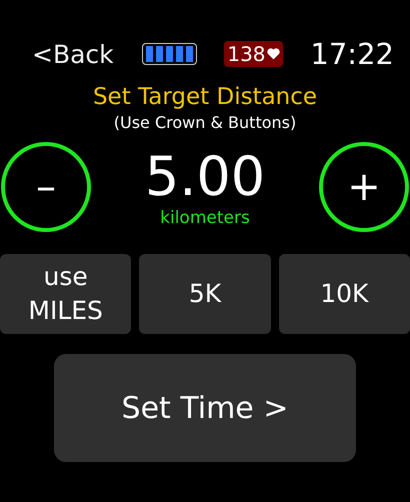 This screenshot has height=502, width=410. Describe the element at coordinates (273, 54) in the screenshot. I see `heart-icon` at that location.